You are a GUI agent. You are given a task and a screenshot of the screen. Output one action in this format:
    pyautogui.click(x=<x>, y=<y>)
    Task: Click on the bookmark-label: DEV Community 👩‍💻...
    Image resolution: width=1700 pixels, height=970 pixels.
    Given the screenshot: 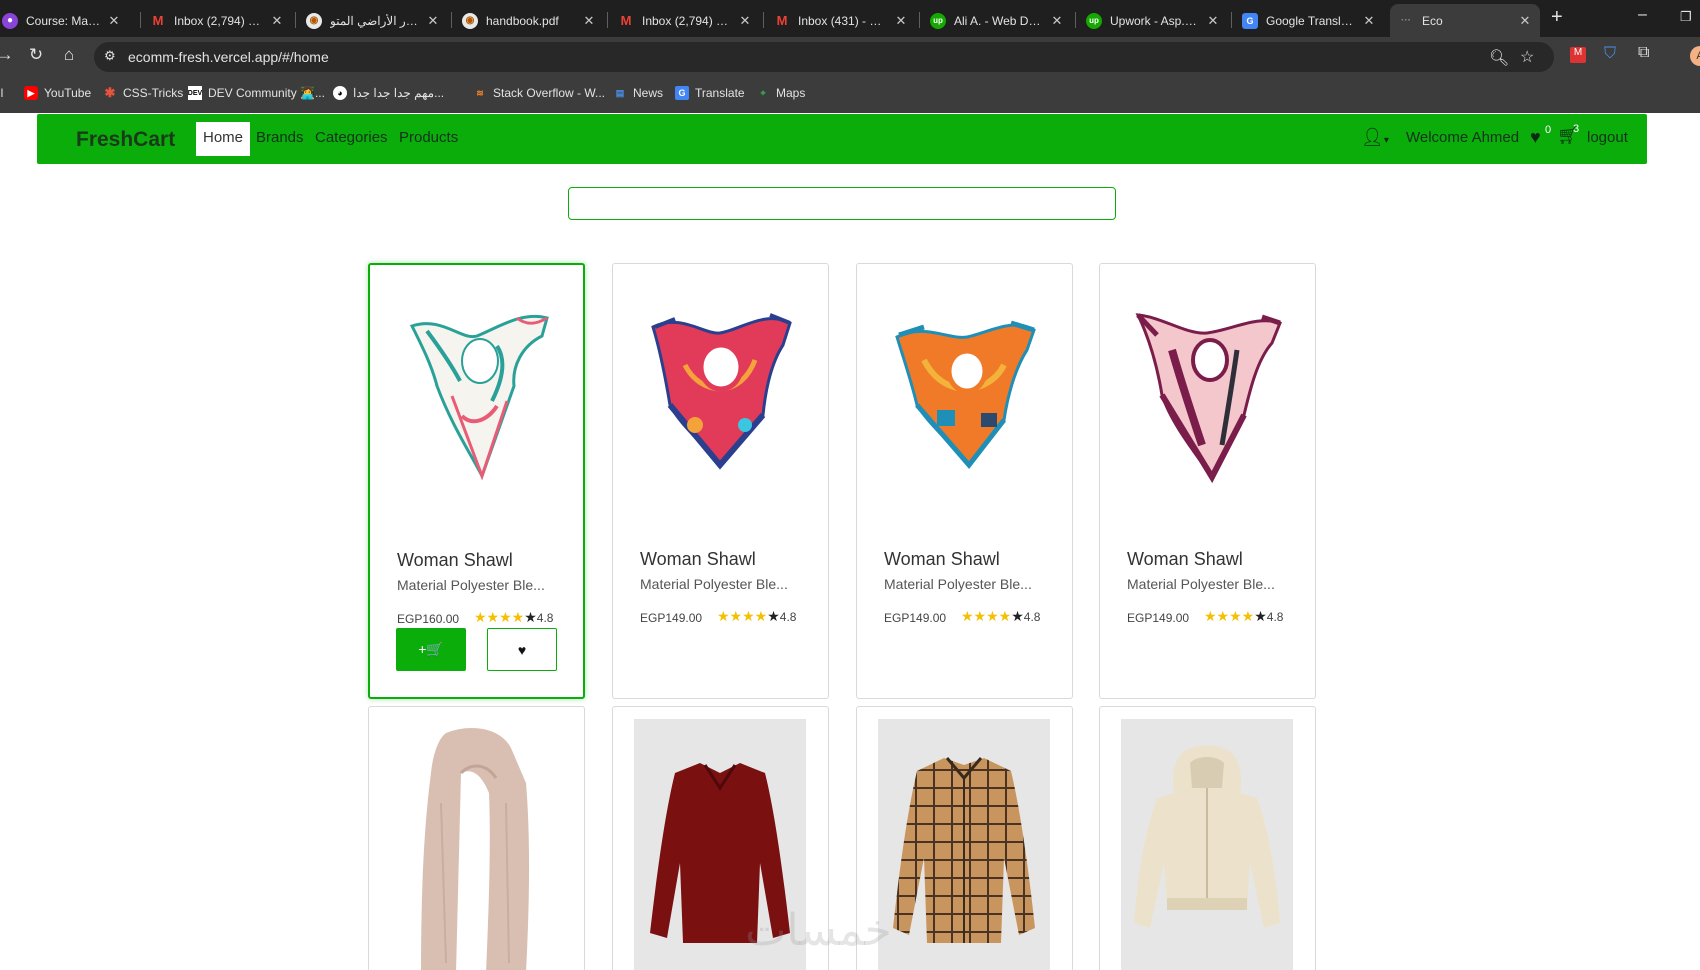 What is the action you would take?
    pyautogui.click(x=266, y=93)
    